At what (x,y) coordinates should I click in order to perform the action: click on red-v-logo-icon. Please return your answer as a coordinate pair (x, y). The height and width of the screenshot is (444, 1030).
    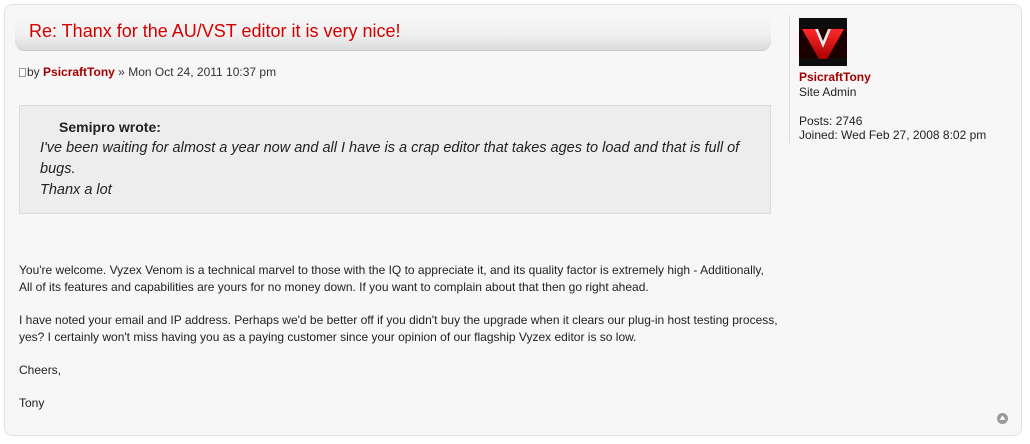
    Looking at the image, I should click on (823, 42).